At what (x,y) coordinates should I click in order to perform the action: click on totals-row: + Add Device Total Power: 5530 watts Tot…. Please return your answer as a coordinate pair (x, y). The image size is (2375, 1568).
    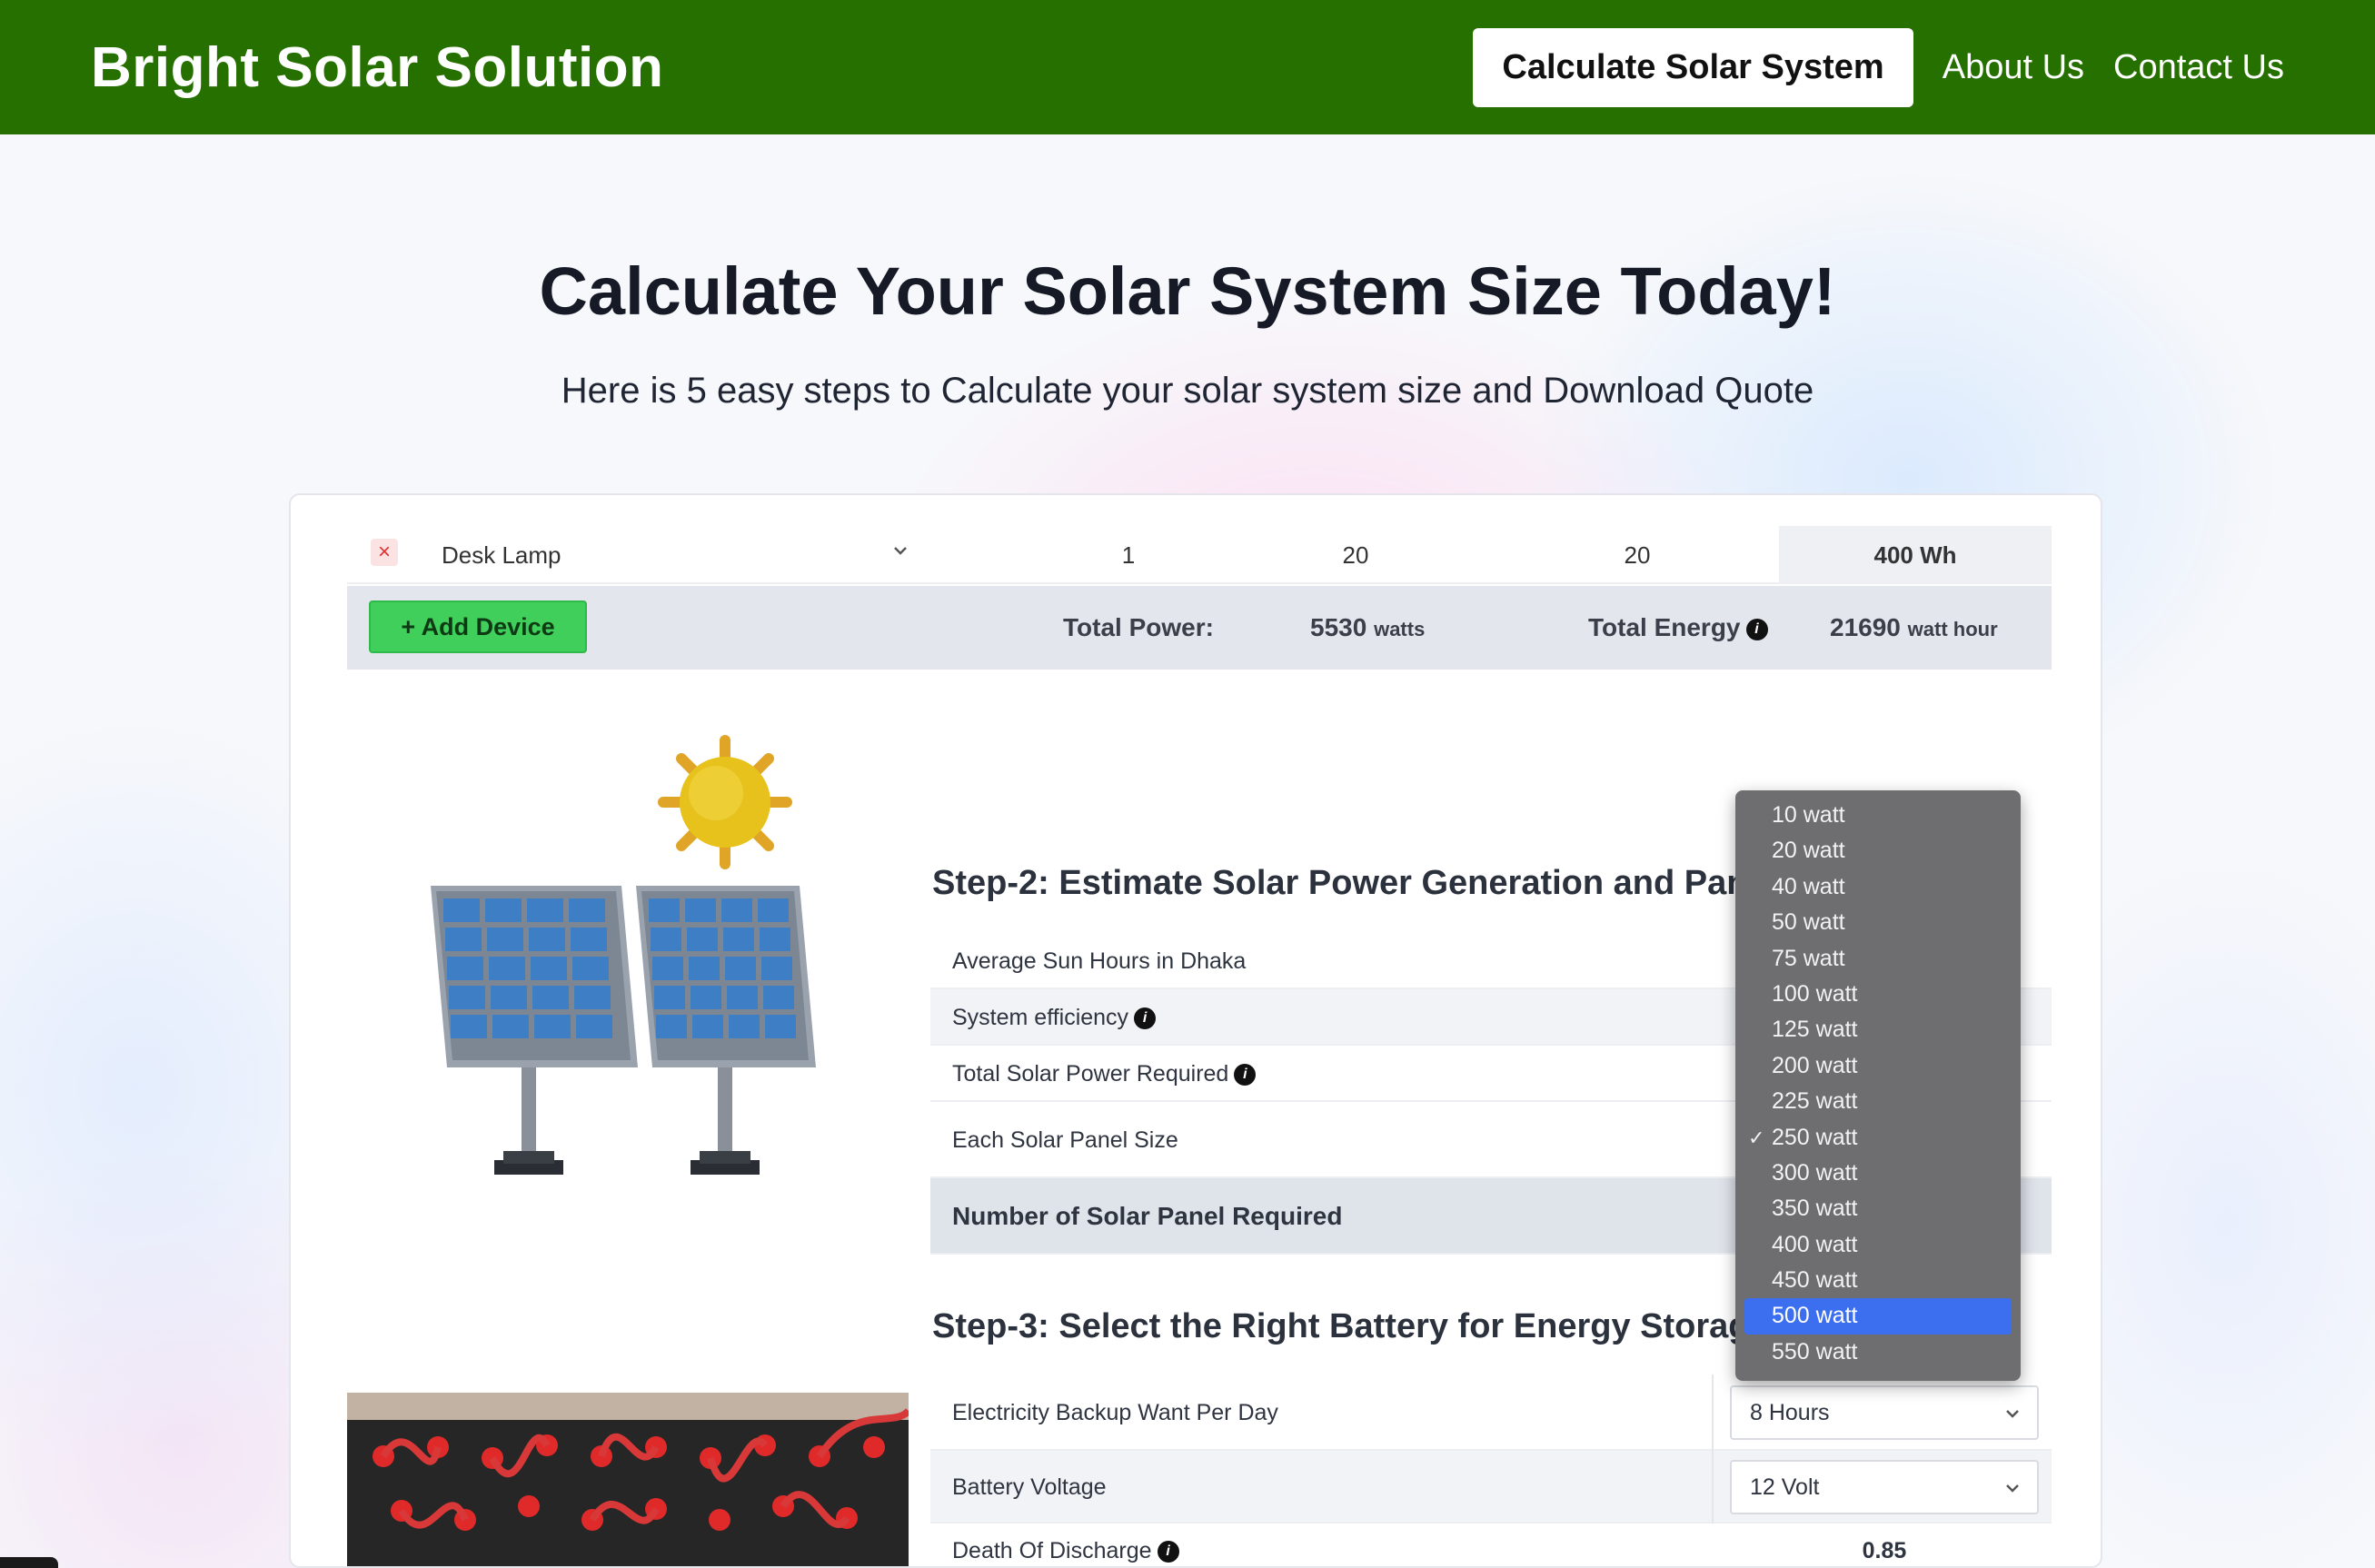
    Looking at the image, I should click on (1199, 628).